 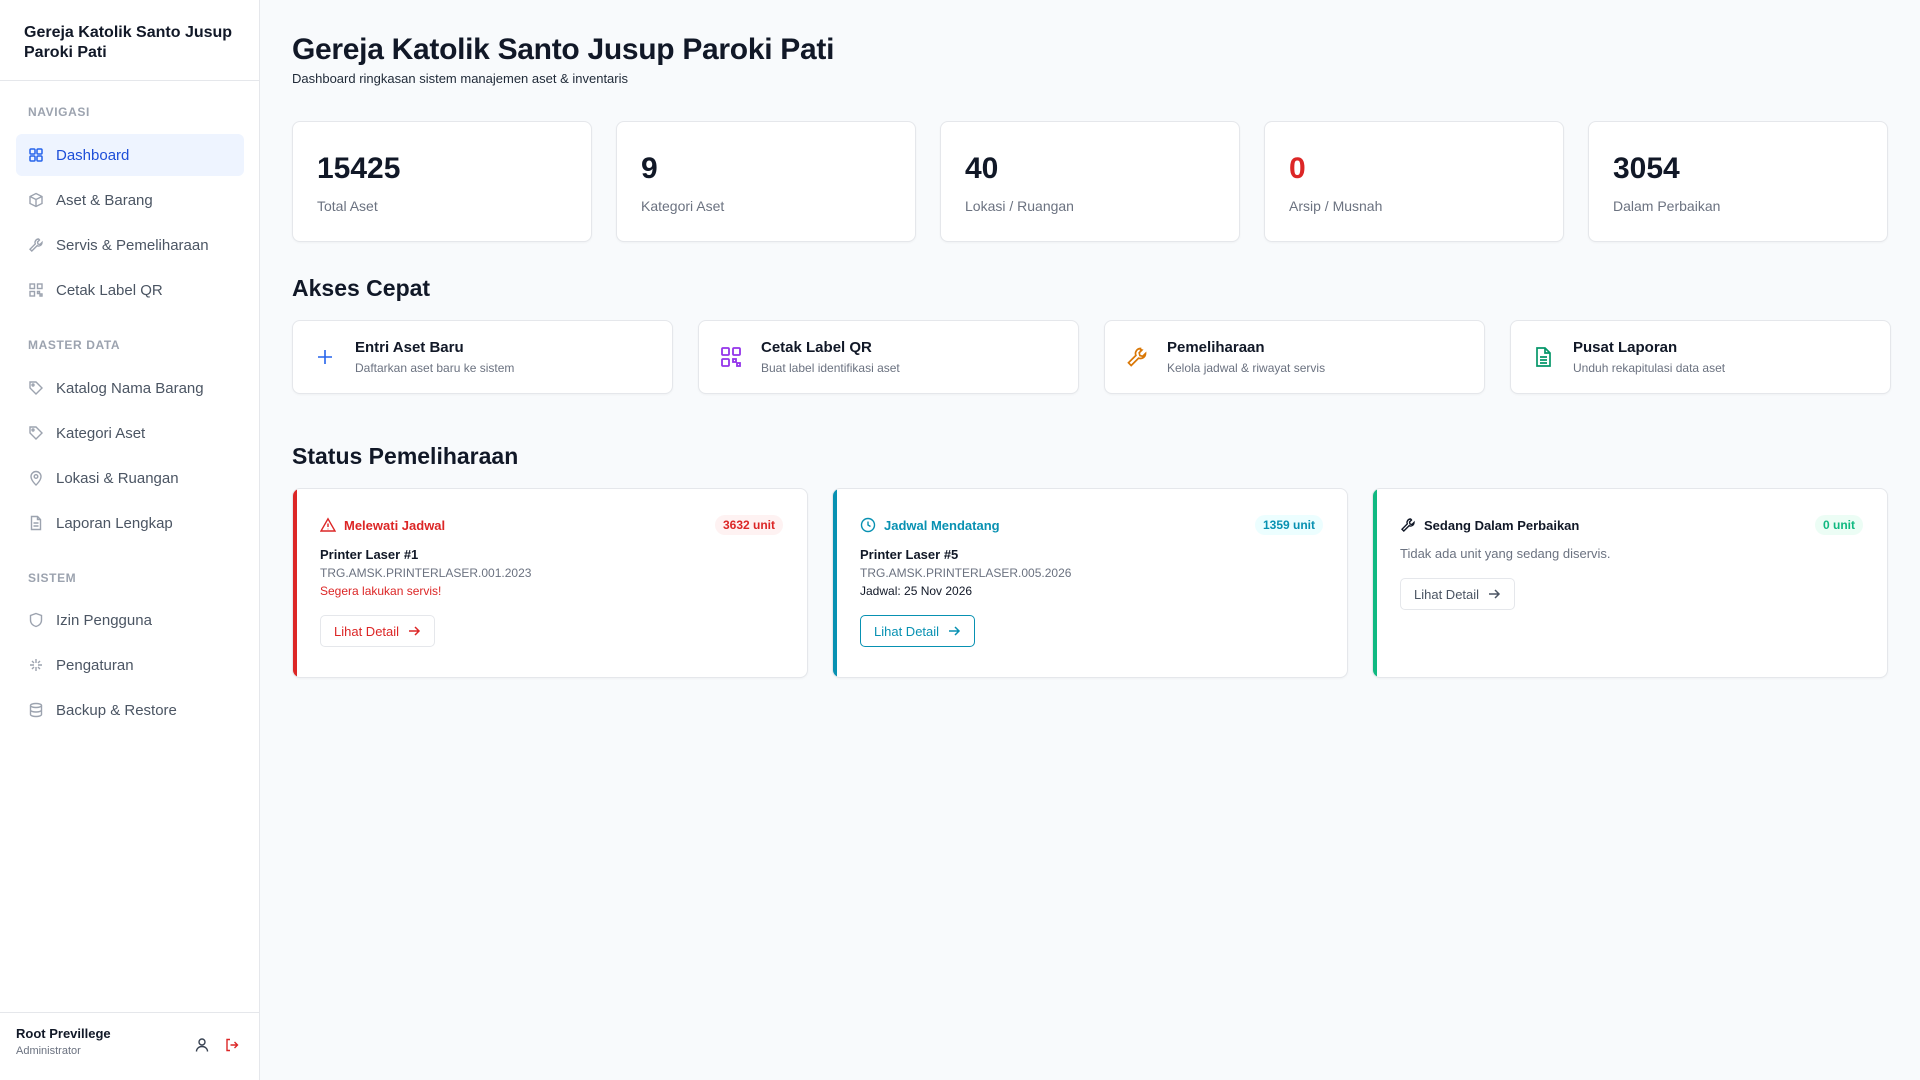 I want to click on sidebar-item-pengaturan: Pengaturan, so click(x=130, y=665).